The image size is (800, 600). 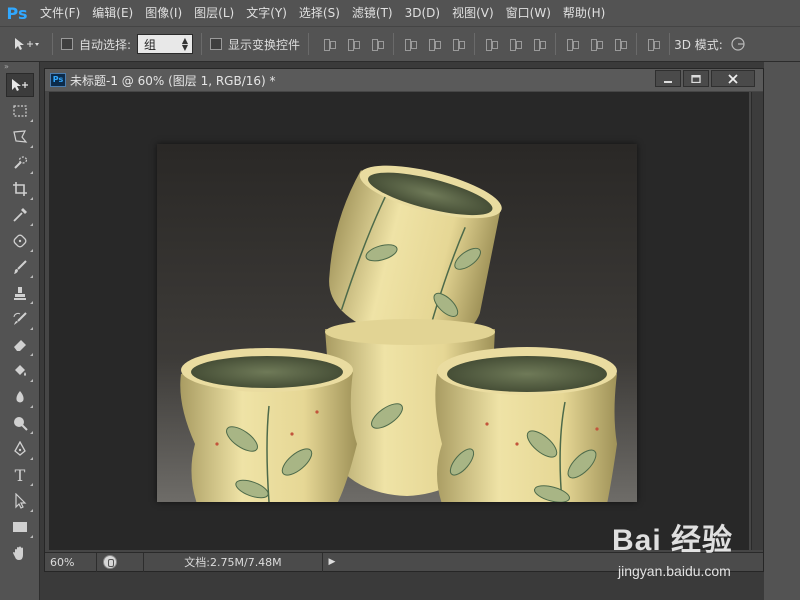 I want to click on distribute-vcenter-icon, so click(x=515, y=44).